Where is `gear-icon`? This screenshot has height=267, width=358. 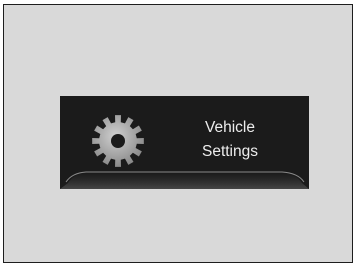 gear-icon is located at coordinates (118, 141).